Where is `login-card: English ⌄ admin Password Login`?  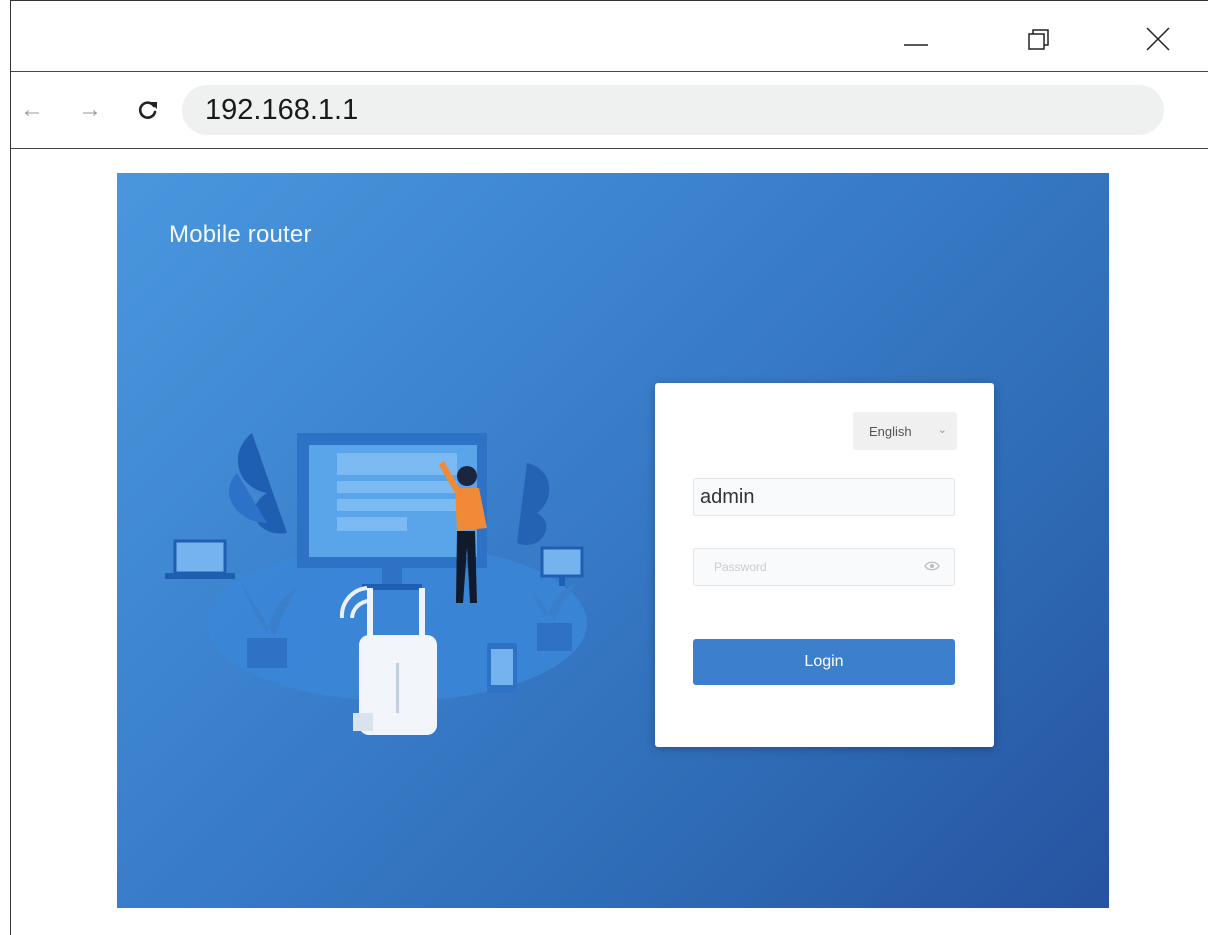 login-card: English ⌄ admin Password Login is located at coordinates (824, 565).